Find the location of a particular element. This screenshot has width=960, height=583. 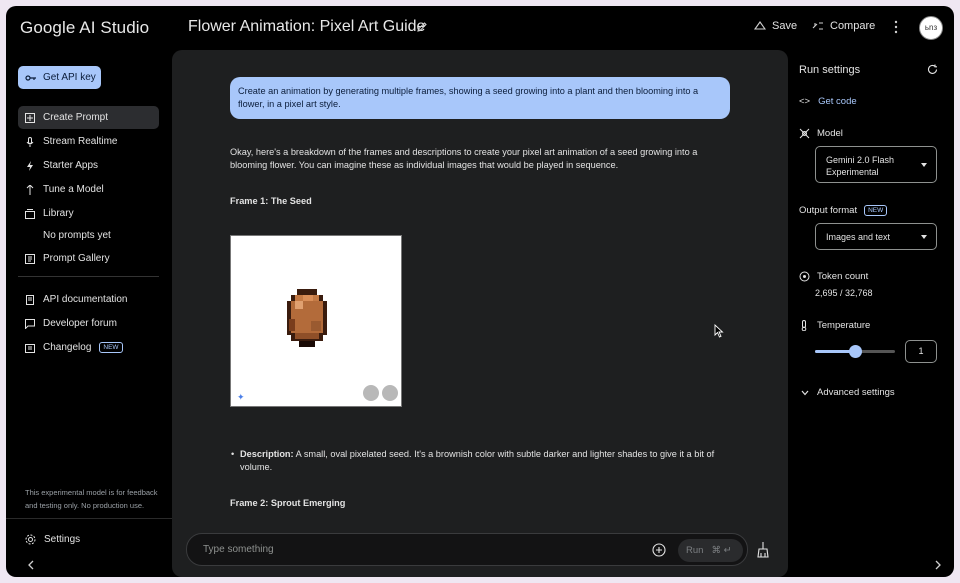

more-options-icon is located at coordinates (896, 27).